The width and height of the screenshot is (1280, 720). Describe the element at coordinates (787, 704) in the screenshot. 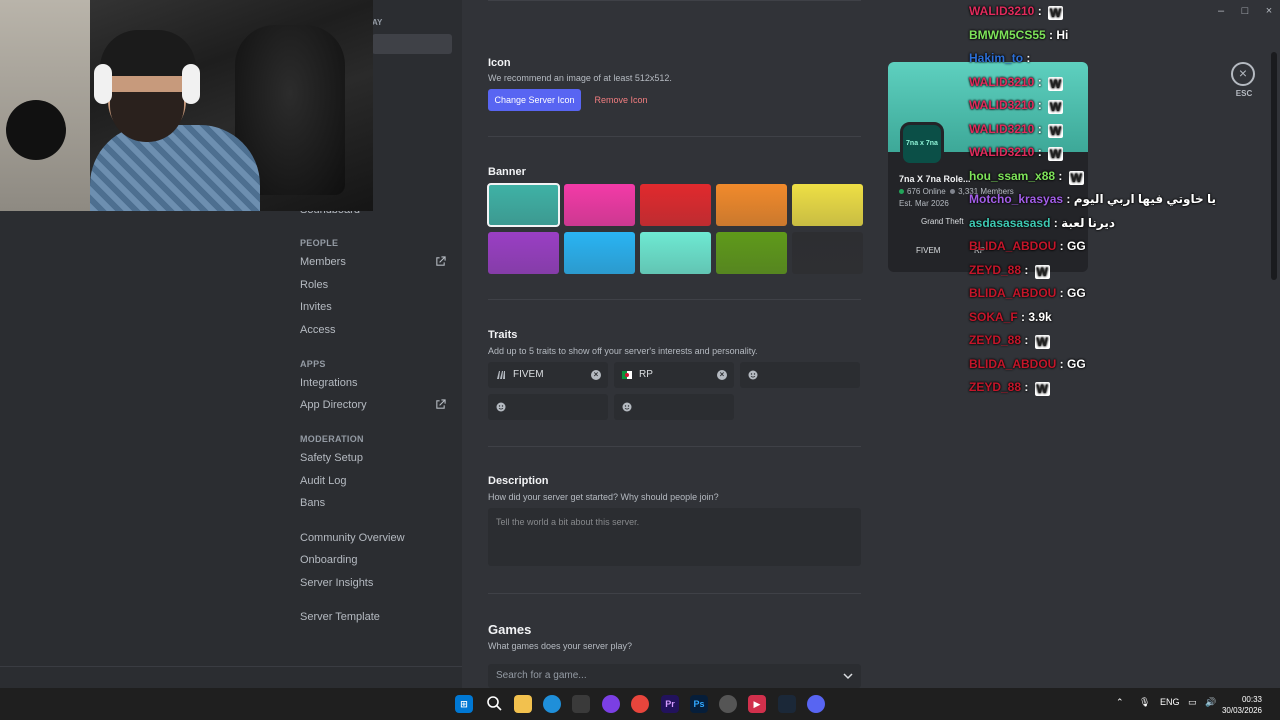

I see `steam-icon` at that location.